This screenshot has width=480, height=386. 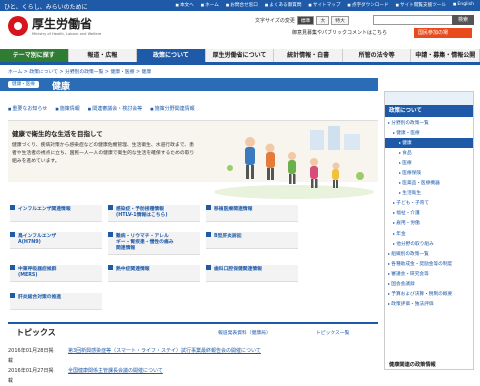 I want to click on link-contact: お問合せ窓口, so click(x=242, y=5).